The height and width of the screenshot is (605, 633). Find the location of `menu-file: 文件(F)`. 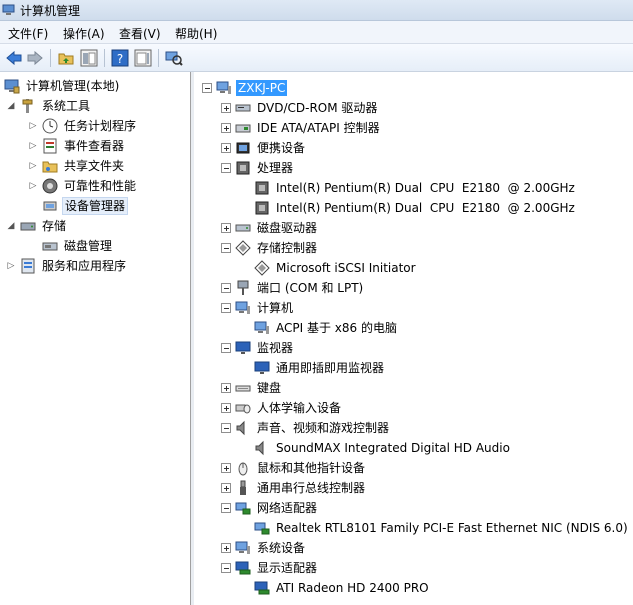

menu-file: 文件(F) is located at coordinates (28, 33).